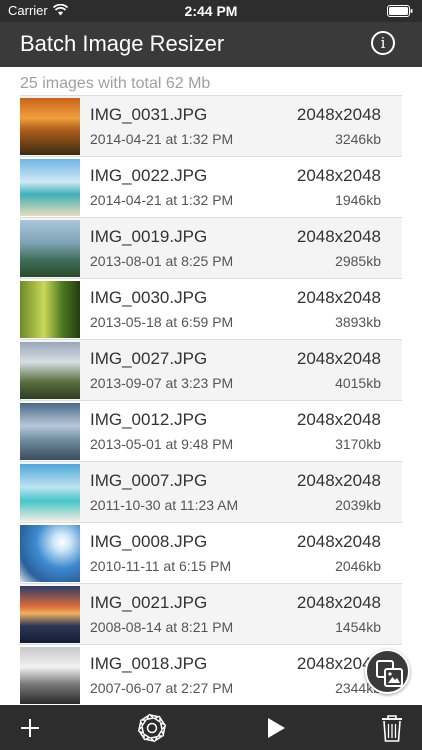 This screenshot has width=422, height=750. What do you see at coordinates (149, 358) in the screenshot?
I see `image-name: IMG_0027.JPG` at bounding box center [149, 358].